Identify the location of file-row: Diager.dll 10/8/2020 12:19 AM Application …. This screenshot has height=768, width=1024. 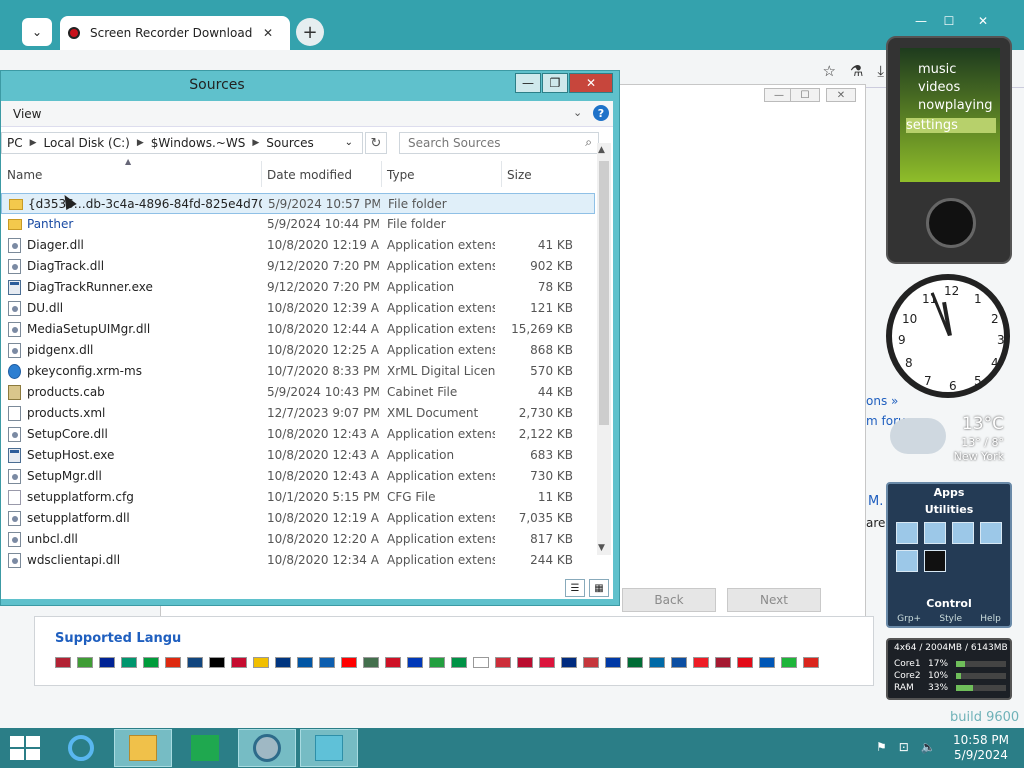
(298, 245).